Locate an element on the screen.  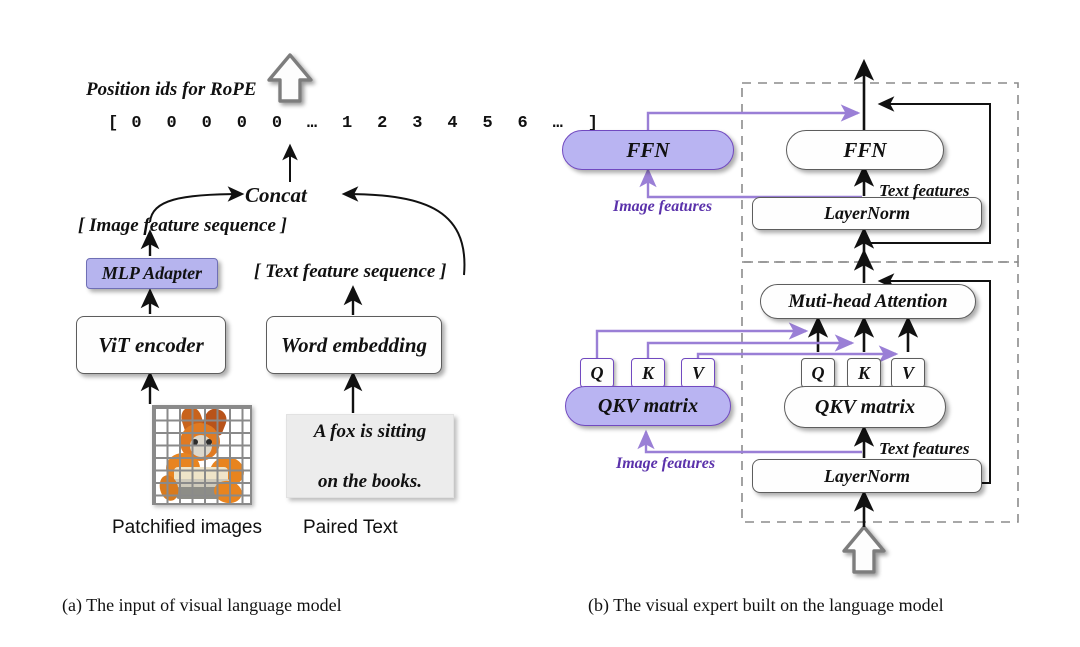
position-ids-label: Position ids for RoPE is located at coordinates (171, 89).